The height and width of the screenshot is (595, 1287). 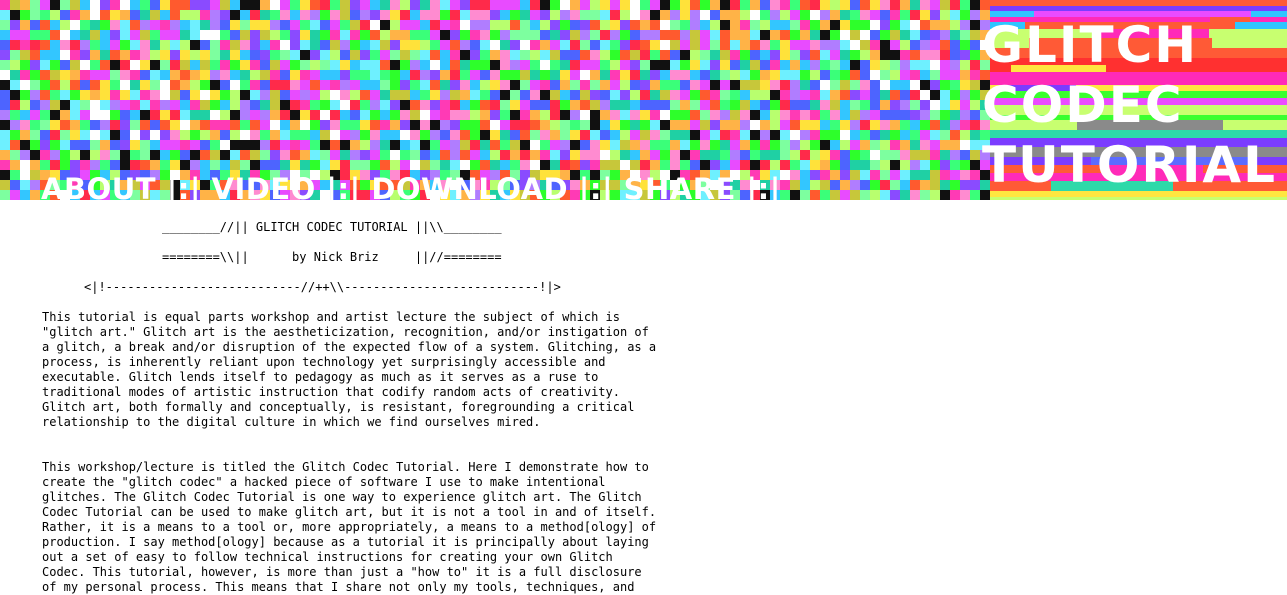 What do you see at coordinates (98, 186) in the screenshot?
I see `nav-about-link: ABOUT` at bounding box center [98, 186].